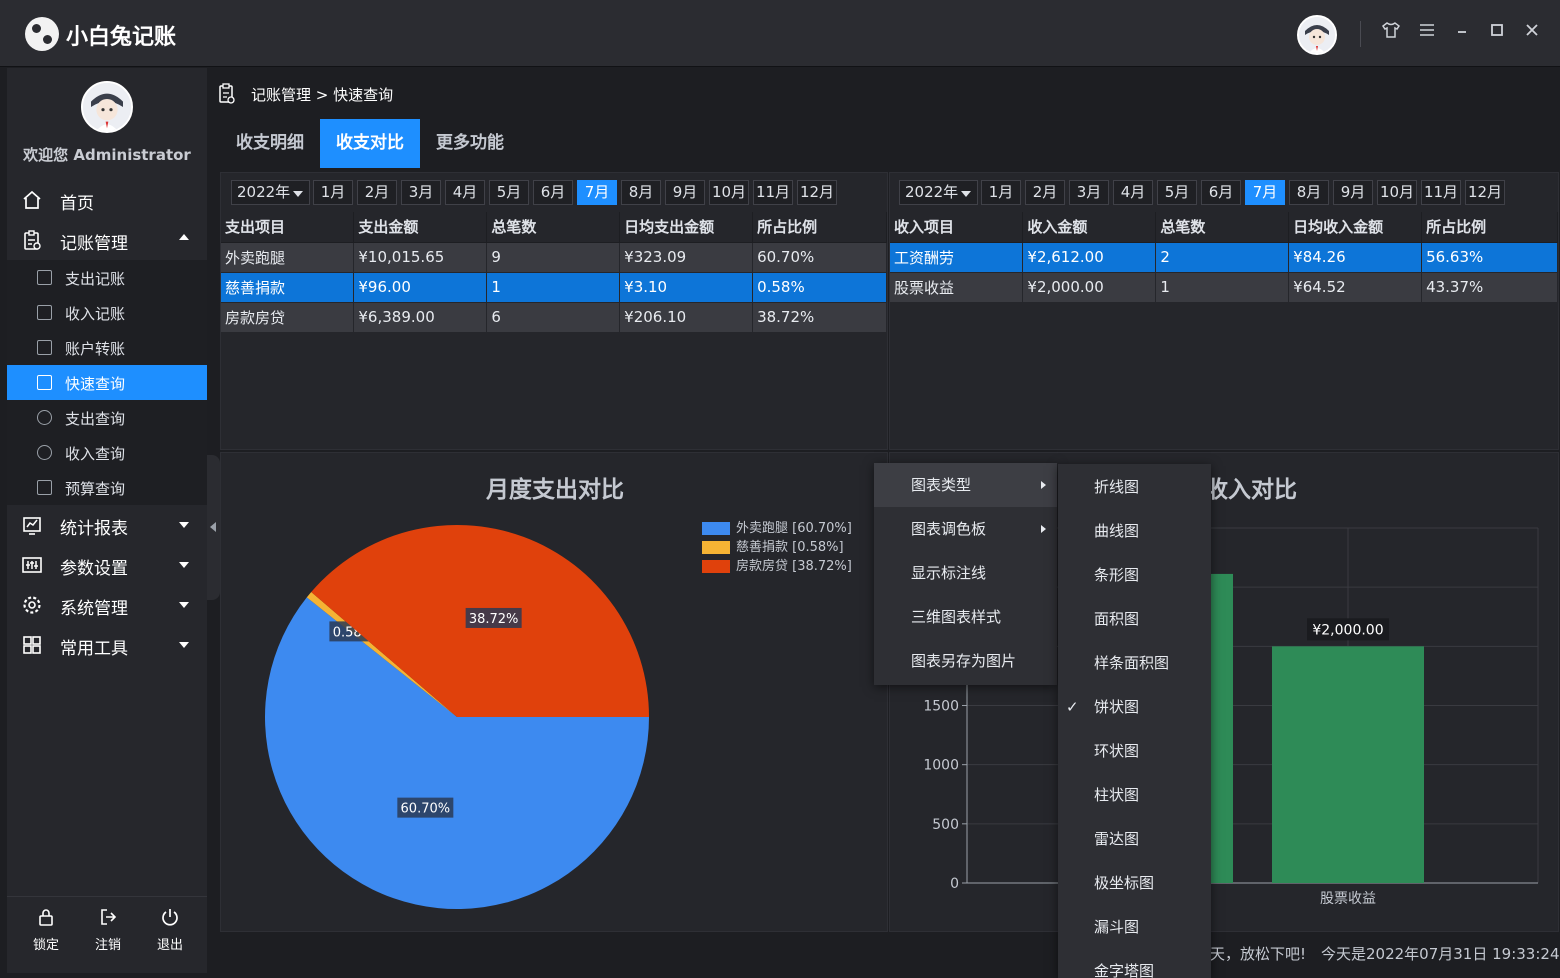 Image resolution: width=1560 pixels, height=978 pixels. Describe the element at coordinates (95, 454) in the screenshot. I see `sidebar-item-label: 收入查询` at that location.